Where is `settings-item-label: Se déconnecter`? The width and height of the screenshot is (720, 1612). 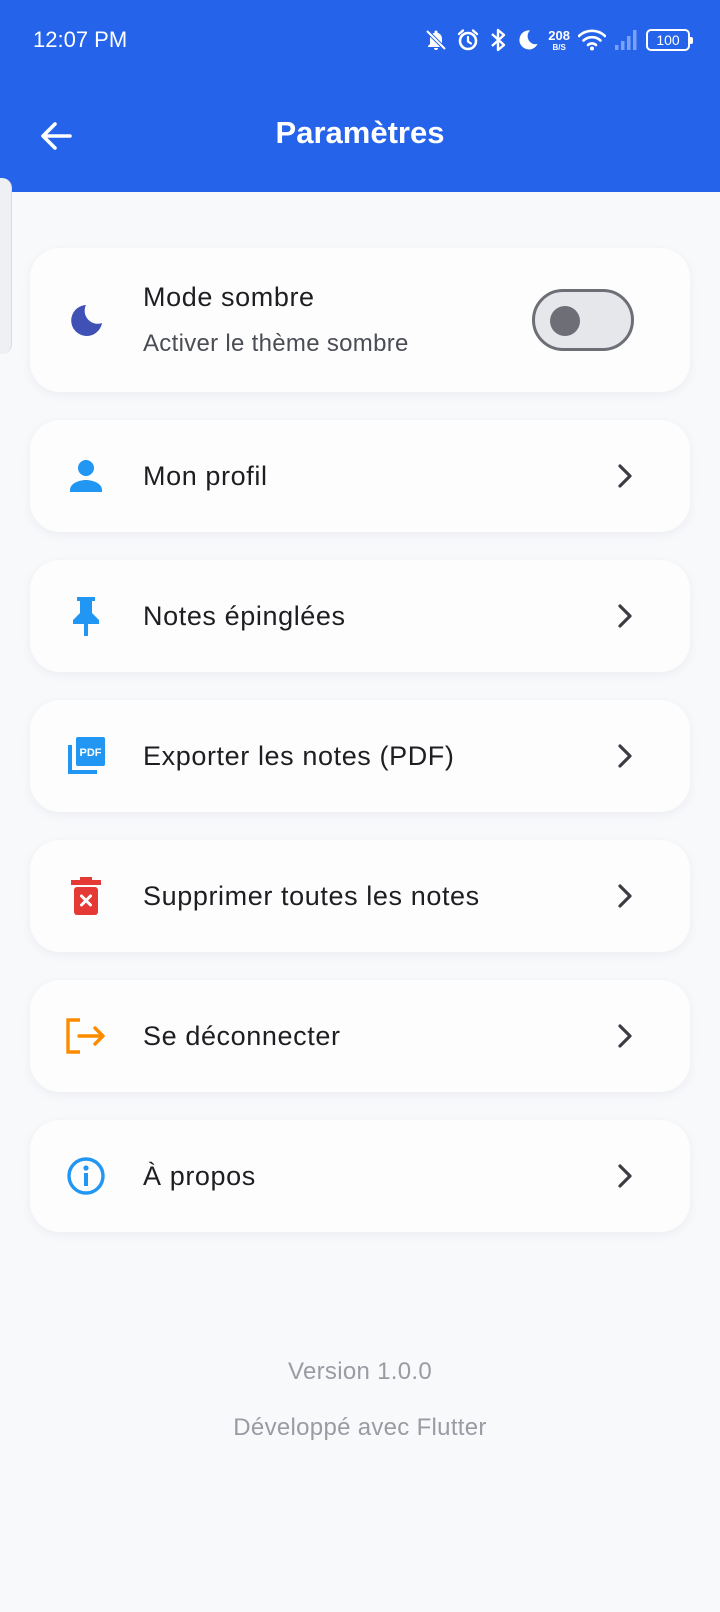
settings-item-label: Se déconnecter is located at coordinates (242, 1035).